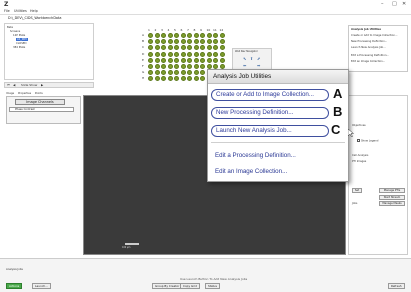 Image resolution: width=411 pixels, height=292 pixels. Describe the element at coordinates (258, 65) in the screenshot. I see `arrow-right-icon: ➡` at that location.